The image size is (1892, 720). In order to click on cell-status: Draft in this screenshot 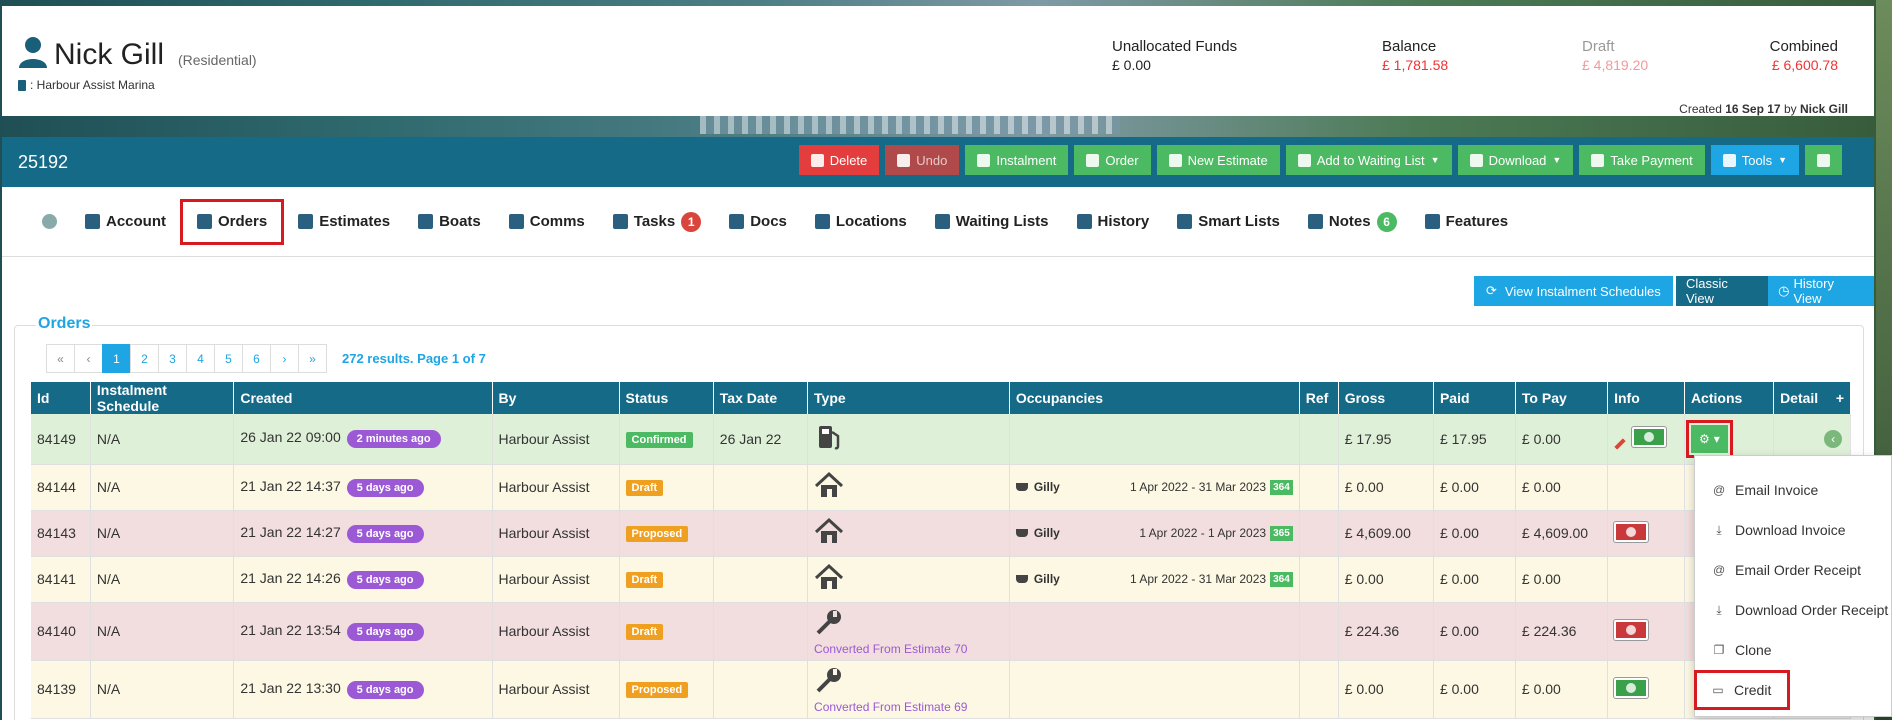, I will do `click(666, 487)`.